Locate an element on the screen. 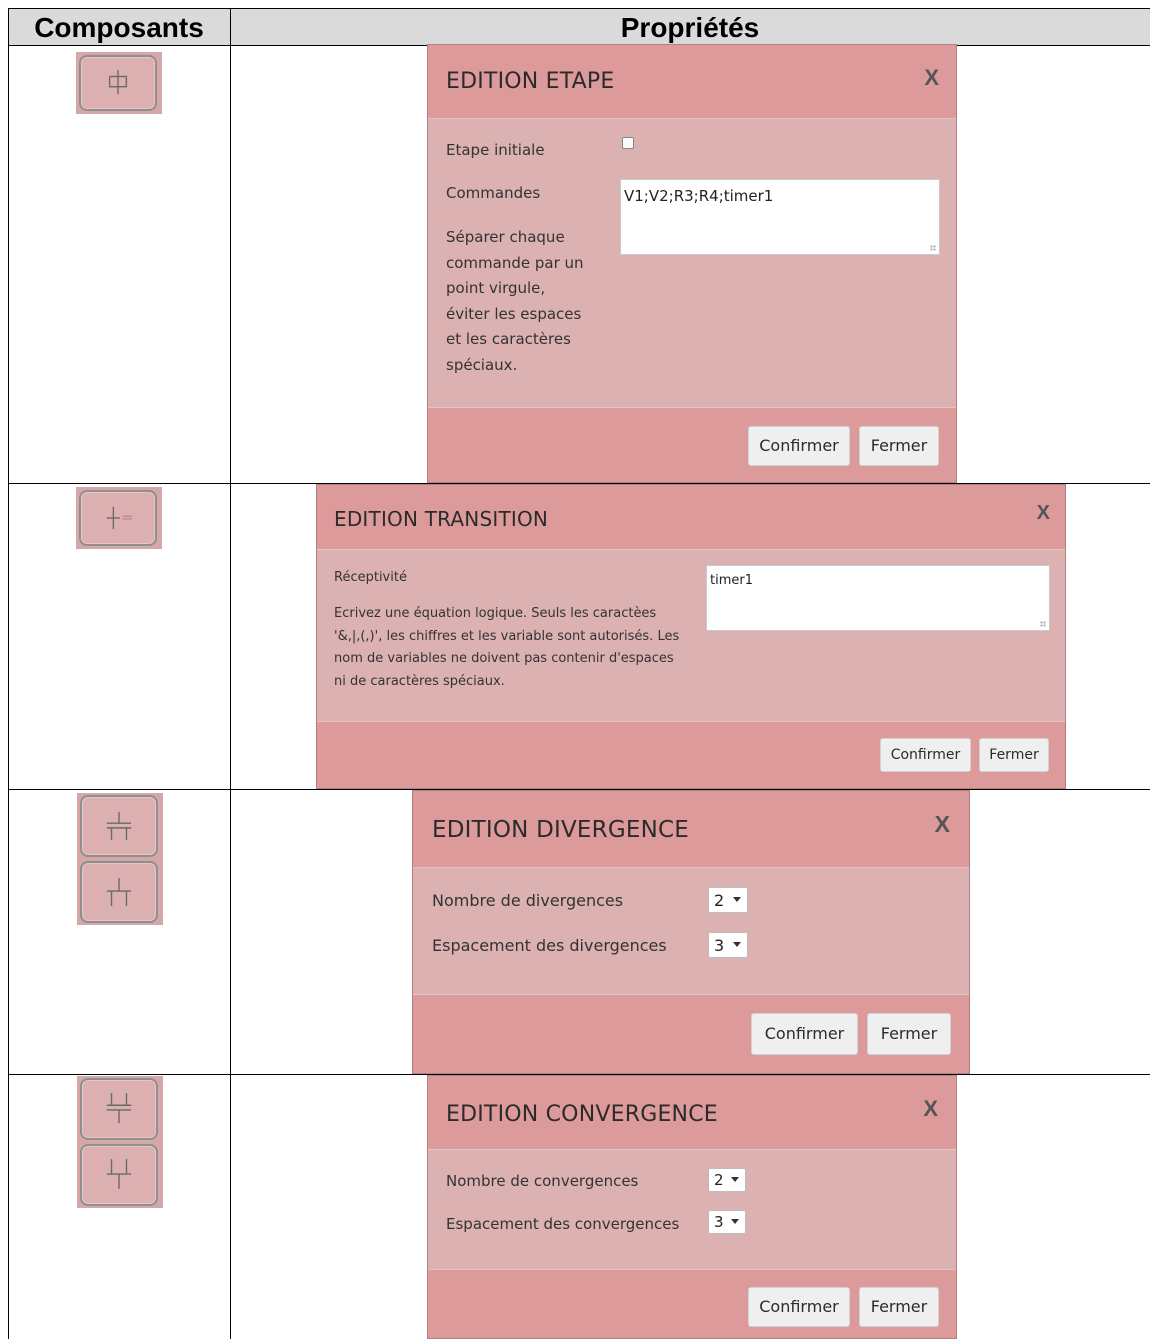  commands-value: V1;V2;R3;R4;timer1 is located at coordinates (699, 196).